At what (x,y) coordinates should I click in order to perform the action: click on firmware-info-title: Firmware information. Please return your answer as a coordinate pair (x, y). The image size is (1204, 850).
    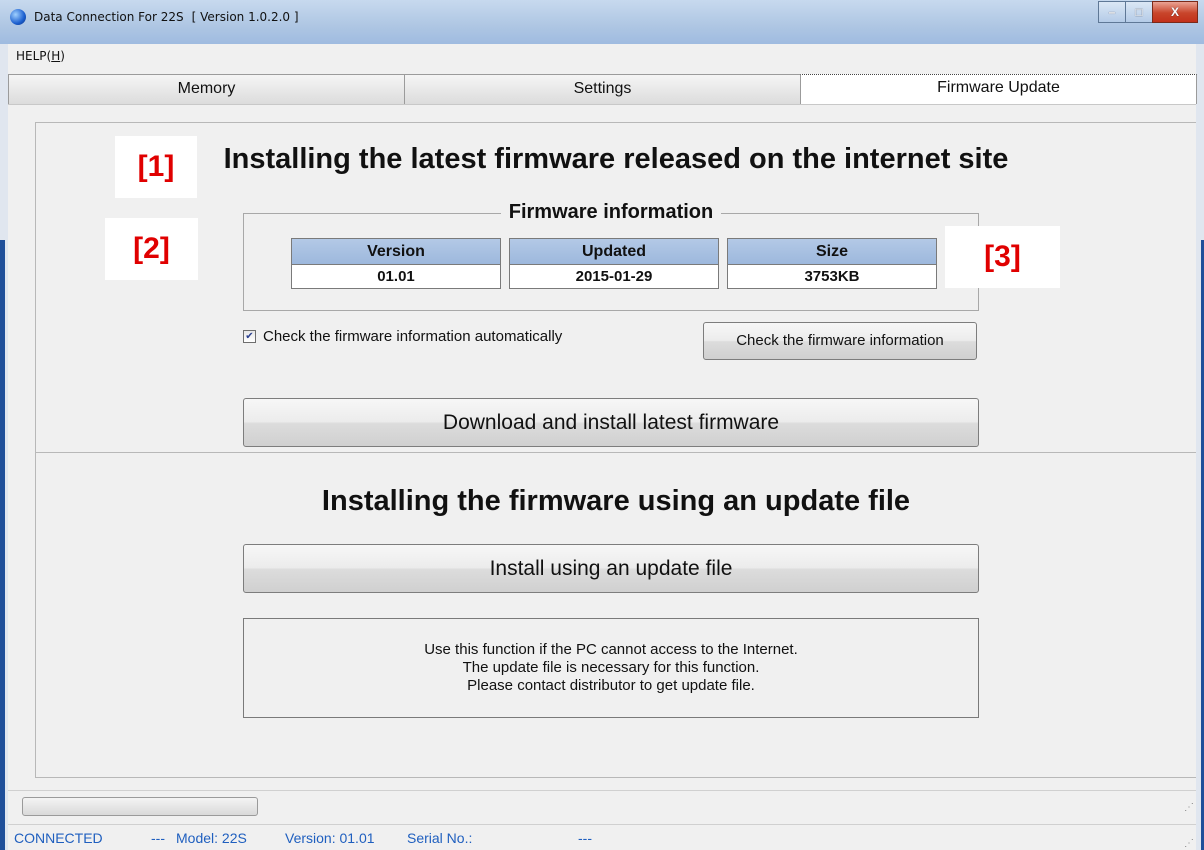
    Looking at the image, I should click on (611, 212).